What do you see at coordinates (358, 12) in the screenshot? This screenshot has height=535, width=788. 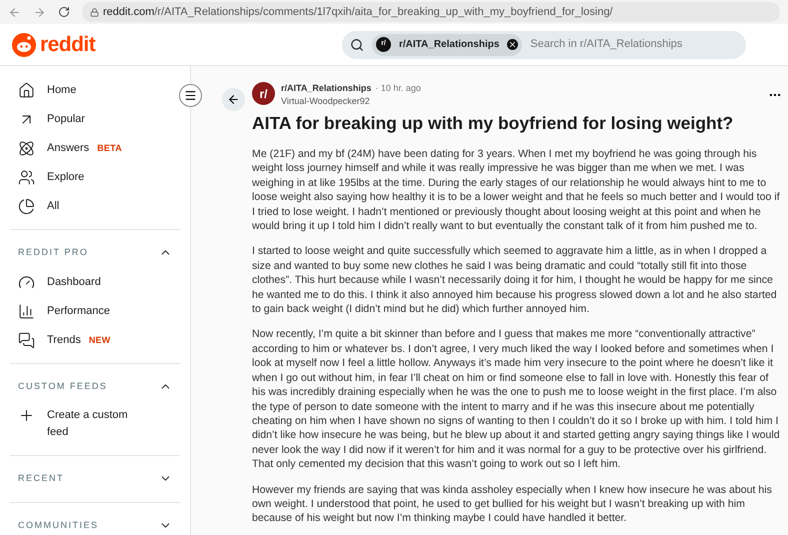 I see `url-text: reddit.com/r/AITA_Relationships/comments/1l7qxih/aita_for_breaking_up_with_my_boyfriend_for_losing/` at bounding box center [358, 12].